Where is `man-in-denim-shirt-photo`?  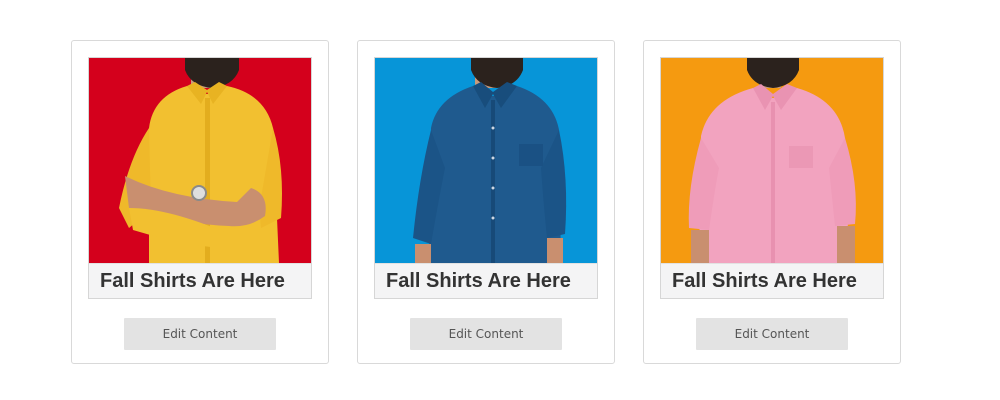 man-in-denim-shirt-photo is located at coordinates (486, 160).